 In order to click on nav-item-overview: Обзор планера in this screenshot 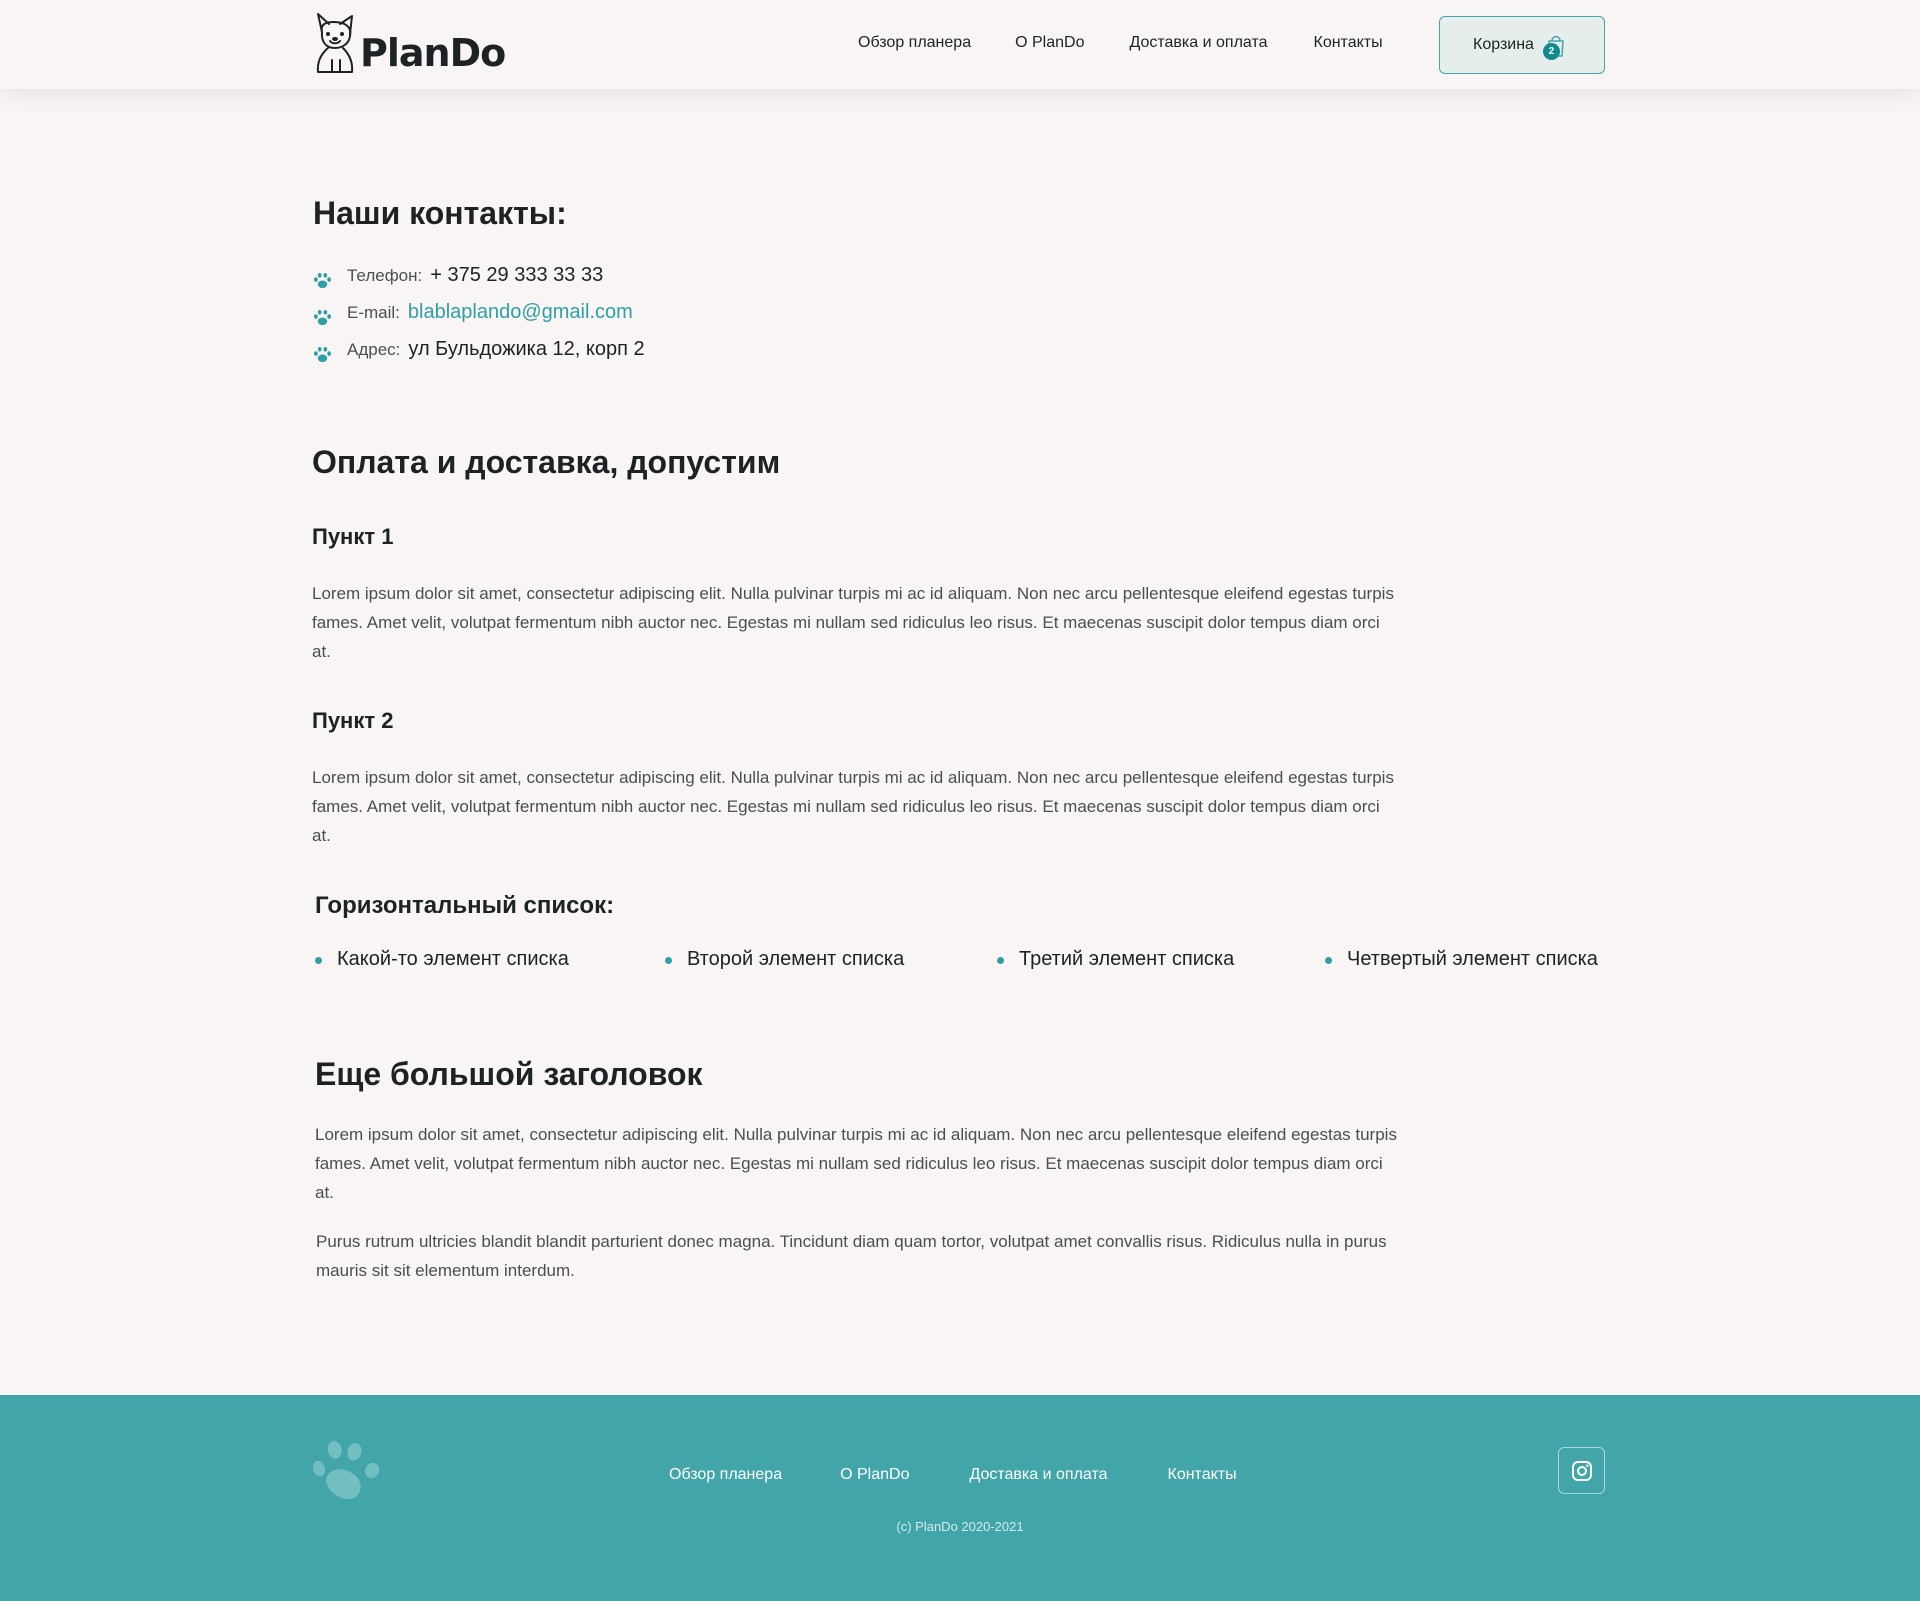, I will do `click(914, 43)`.